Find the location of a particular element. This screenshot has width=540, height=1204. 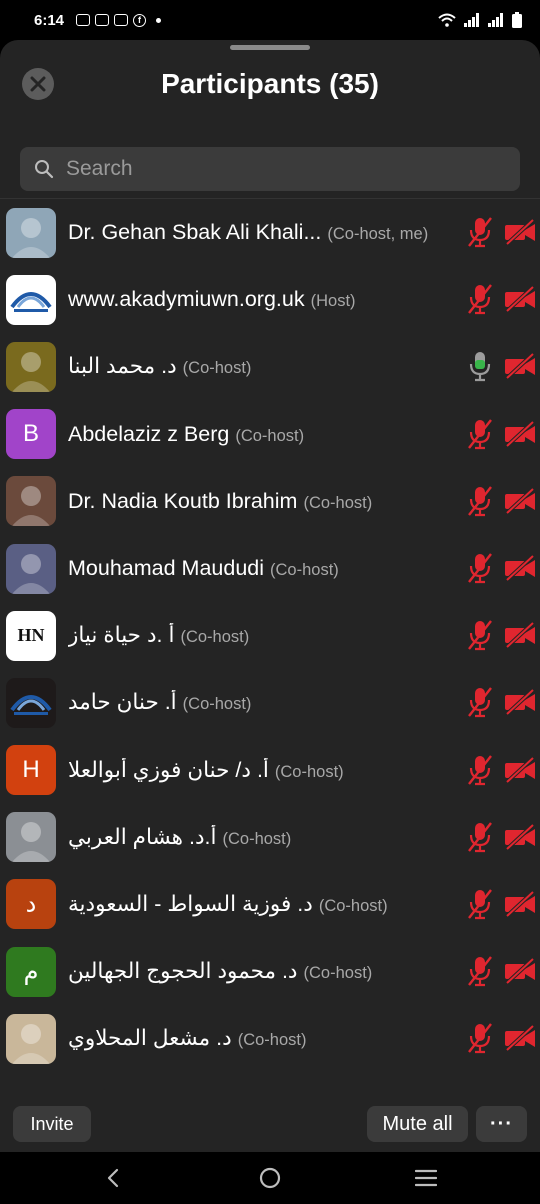

home-button is located at coordinates (270, 1178).